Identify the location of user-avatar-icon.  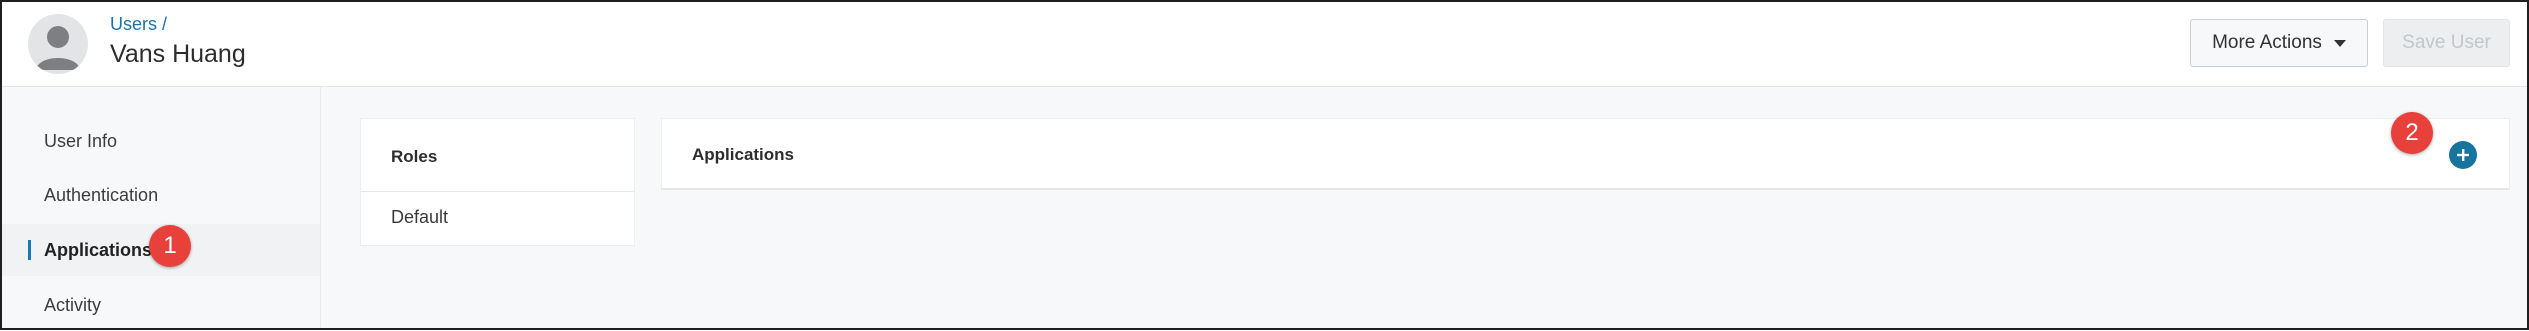
(58, 44).